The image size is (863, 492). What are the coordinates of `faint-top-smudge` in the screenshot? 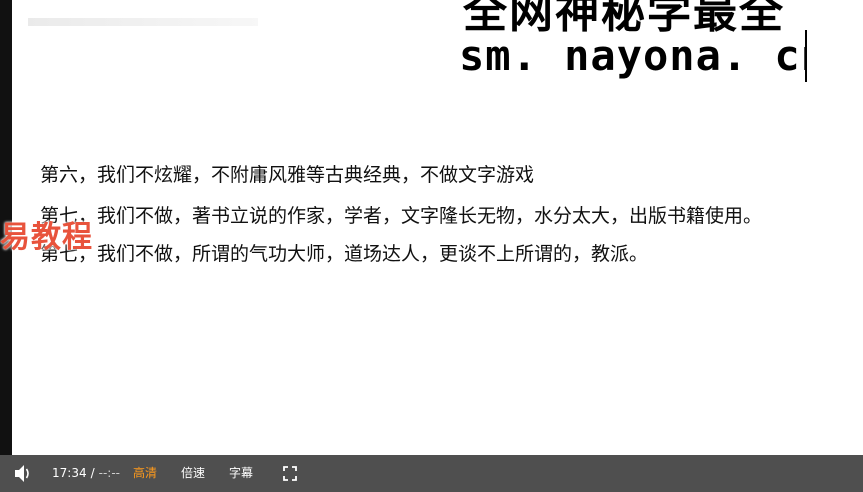 It's located at (143, 22).